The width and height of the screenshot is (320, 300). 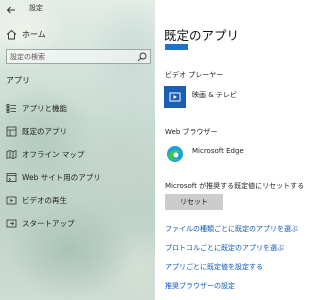 What do you see at coordinates (214, 267) in the screenshot?
I see `link-set-defaults-by-app: アプリごとに既定値を設定する` at bounding box center [214, 267].